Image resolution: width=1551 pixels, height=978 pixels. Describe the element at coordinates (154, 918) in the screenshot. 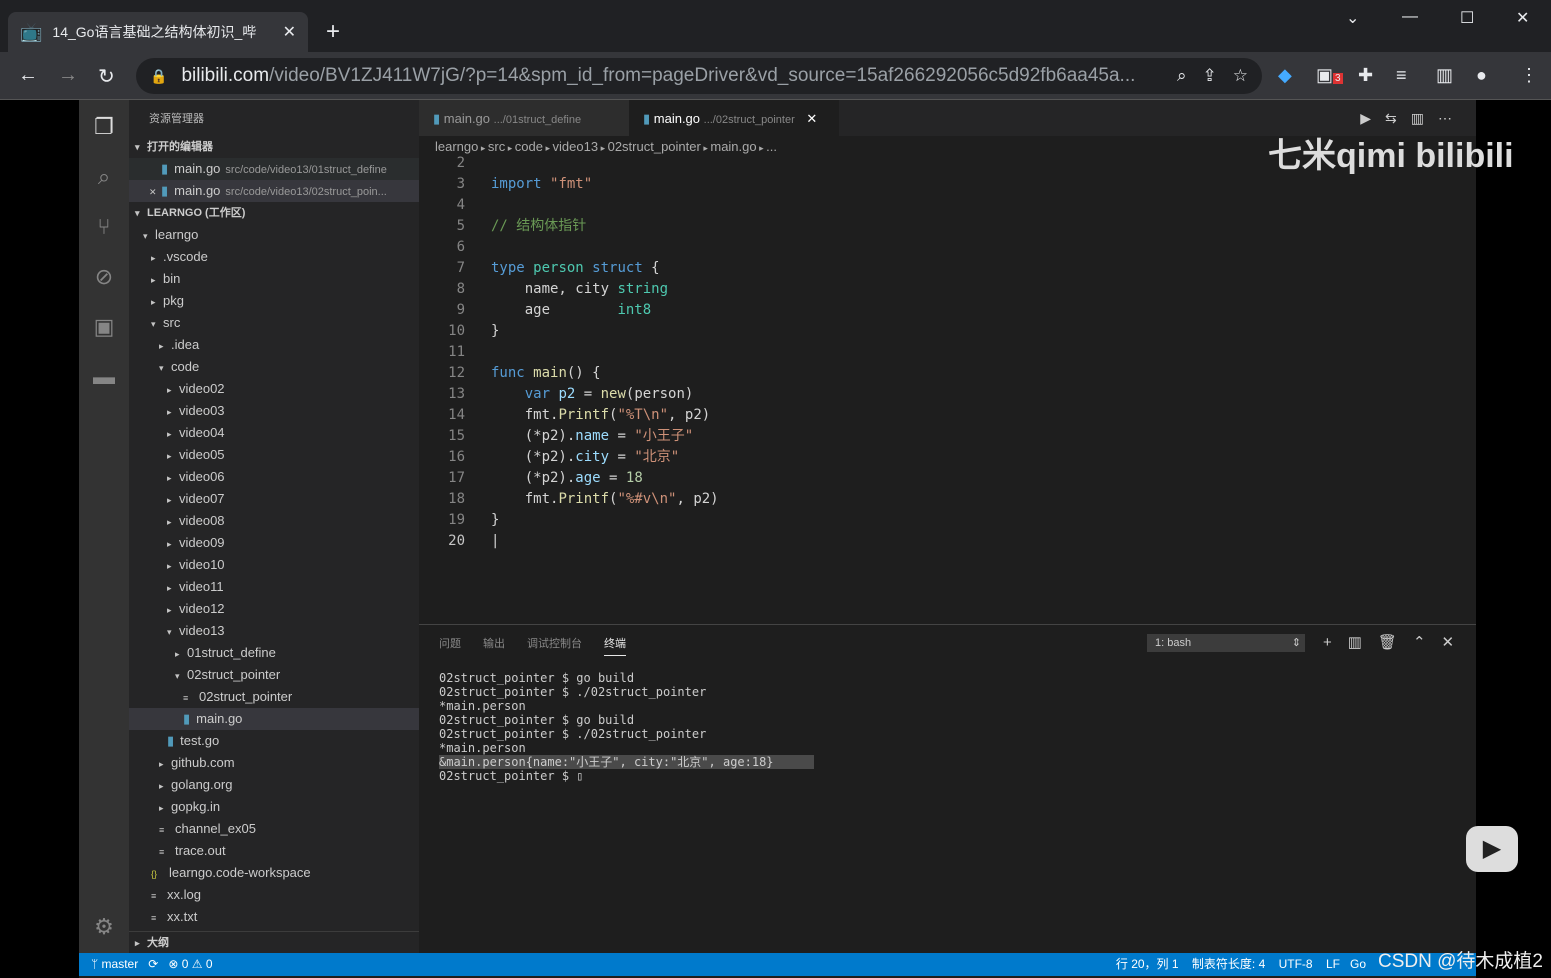

I see `file-icon: ≡` at that location.